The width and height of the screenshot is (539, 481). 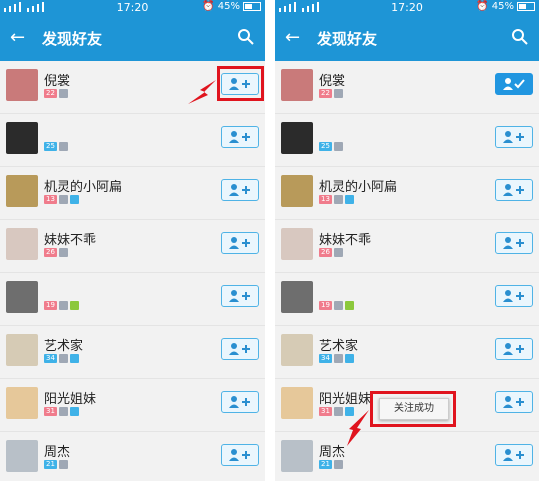 I want to click on followed-button, so click(x=514, y=84).